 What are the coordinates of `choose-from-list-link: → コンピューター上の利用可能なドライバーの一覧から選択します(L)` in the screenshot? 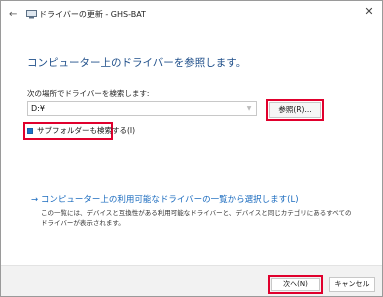 It's located at (165, 200).